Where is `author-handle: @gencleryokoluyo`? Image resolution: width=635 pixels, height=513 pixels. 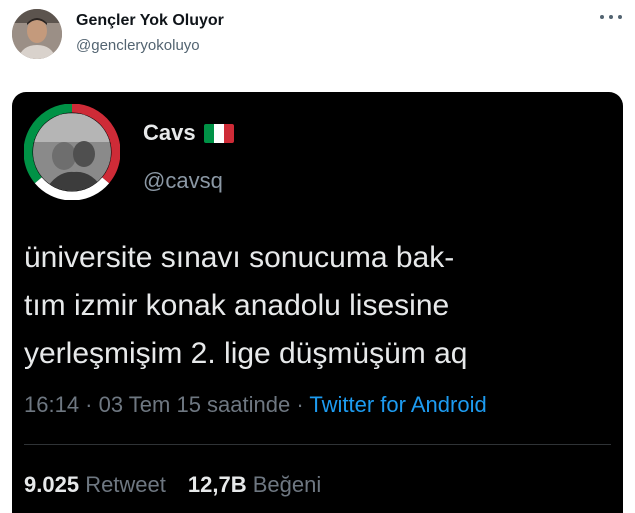
author-handle: @gencleryokoluyo is located at coordinates (138, 45).